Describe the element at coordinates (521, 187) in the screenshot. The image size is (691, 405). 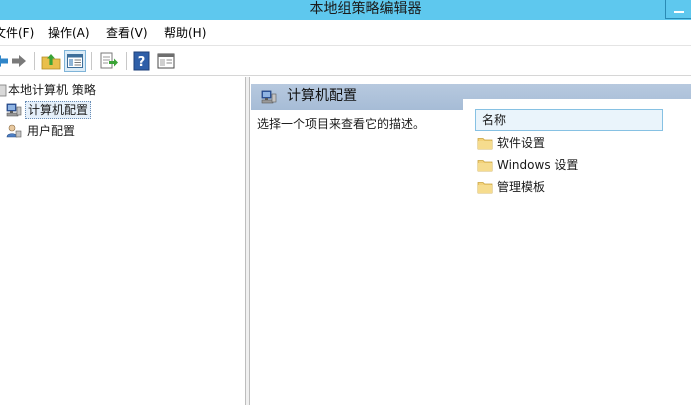
I see `list-item-label: 管理模板` at that location.